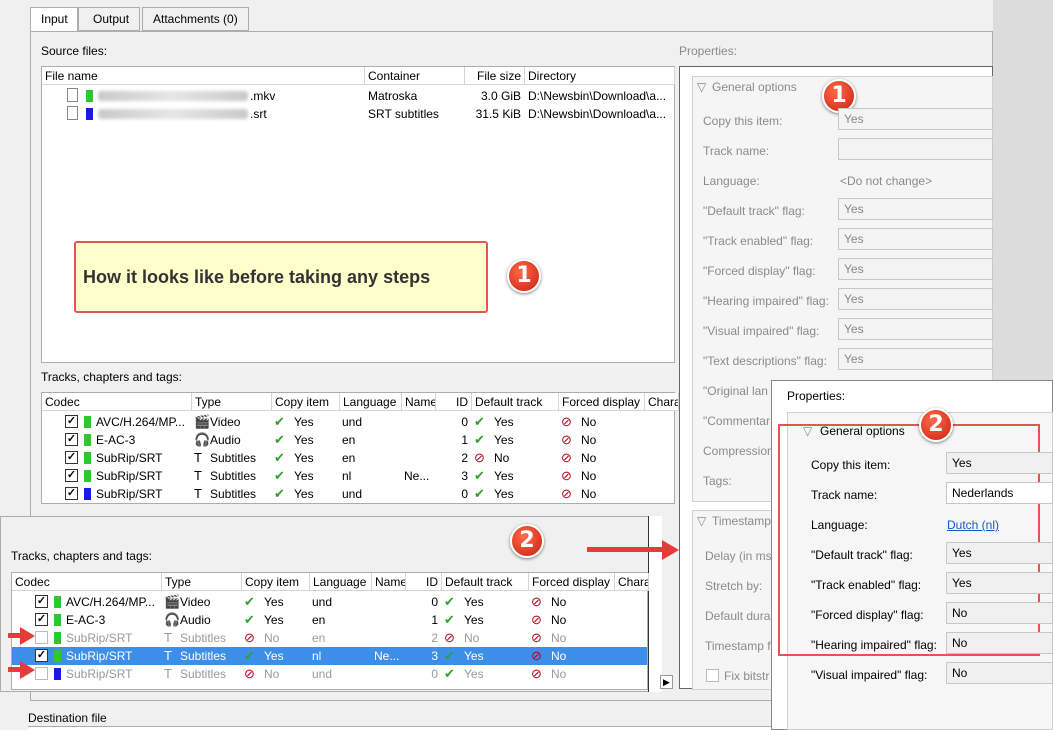  Describe the element at coordinates (886, 181) in the screenshot. I see `property-value: <Do not change>` at that location.